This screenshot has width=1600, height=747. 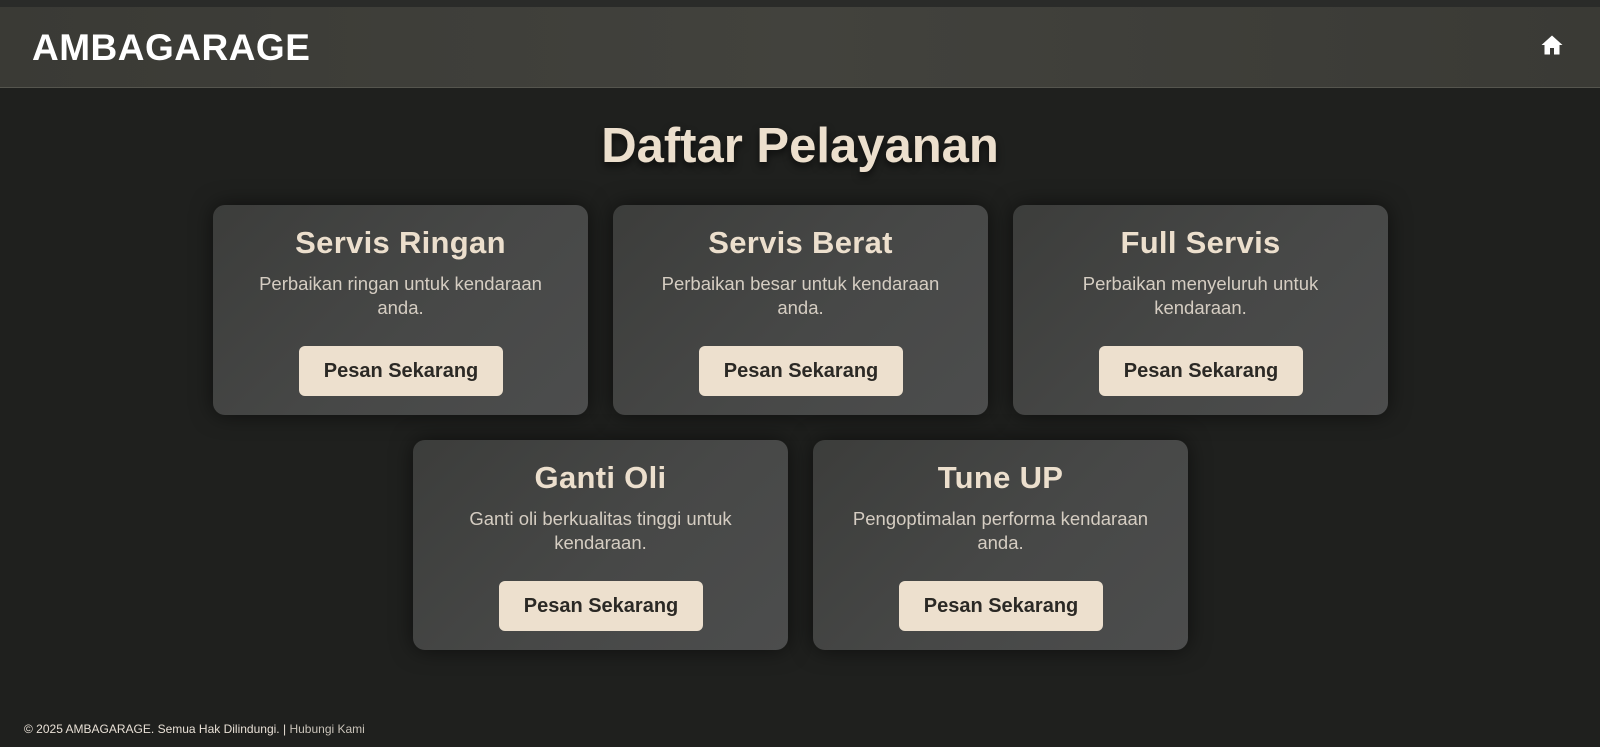 I want to click on service-description: Perbaikan menyeluruh untuk kendaraan., so click(x=1200, y=295).